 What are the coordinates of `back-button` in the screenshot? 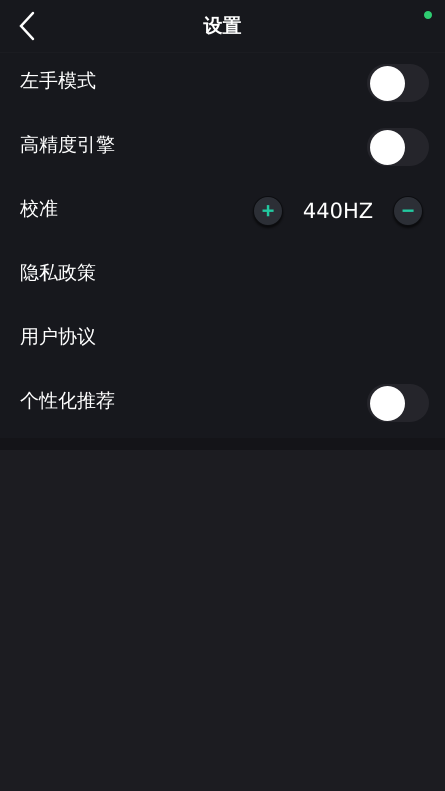 It's located at (27, 26).